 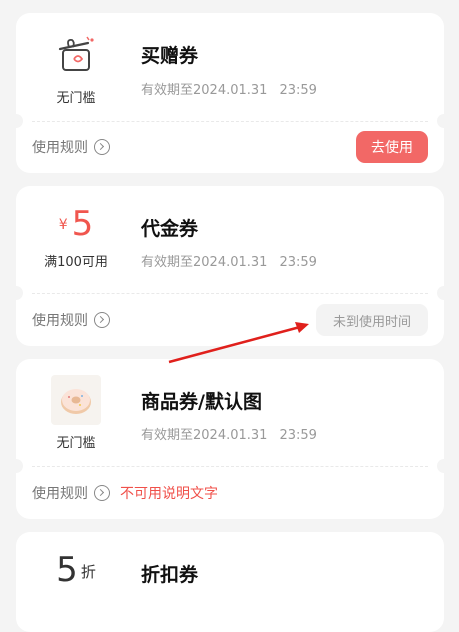 I want to click on coupon-threshold: 满100可用, so click(x=76, y=262).